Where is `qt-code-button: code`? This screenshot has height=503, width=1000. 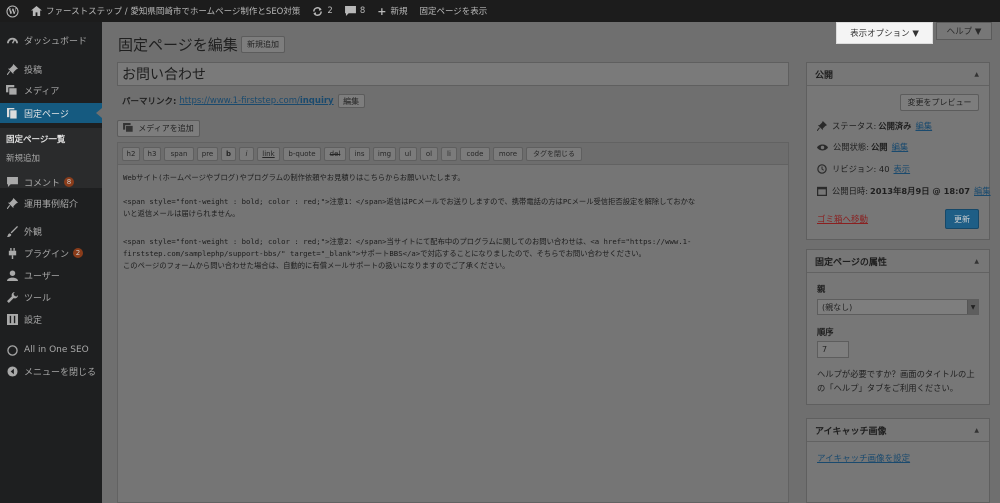 qt-code-button: code is located at coordinates (475, 154).